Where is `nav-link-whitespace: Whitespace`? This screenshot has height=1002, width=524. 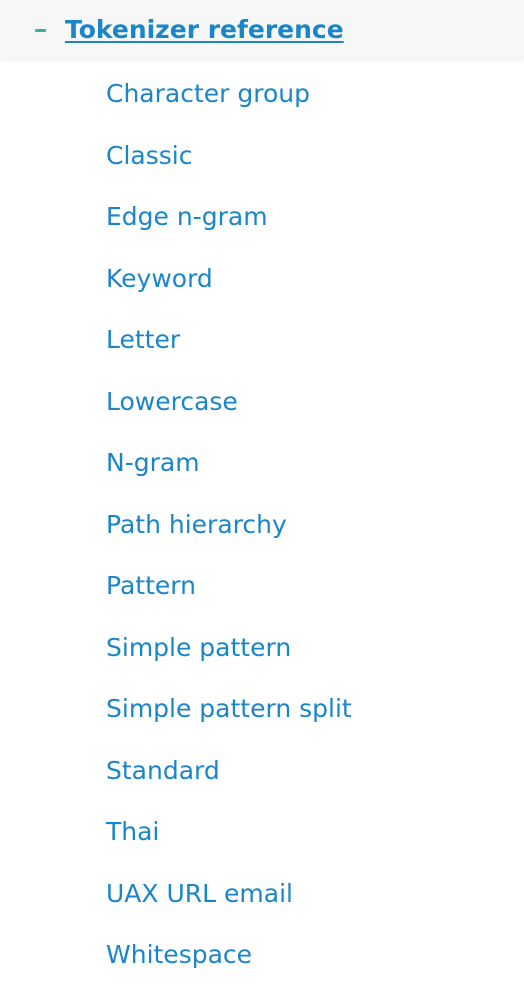 nav-link-whitespace: Whitespace is located at coordinates (179, 955).